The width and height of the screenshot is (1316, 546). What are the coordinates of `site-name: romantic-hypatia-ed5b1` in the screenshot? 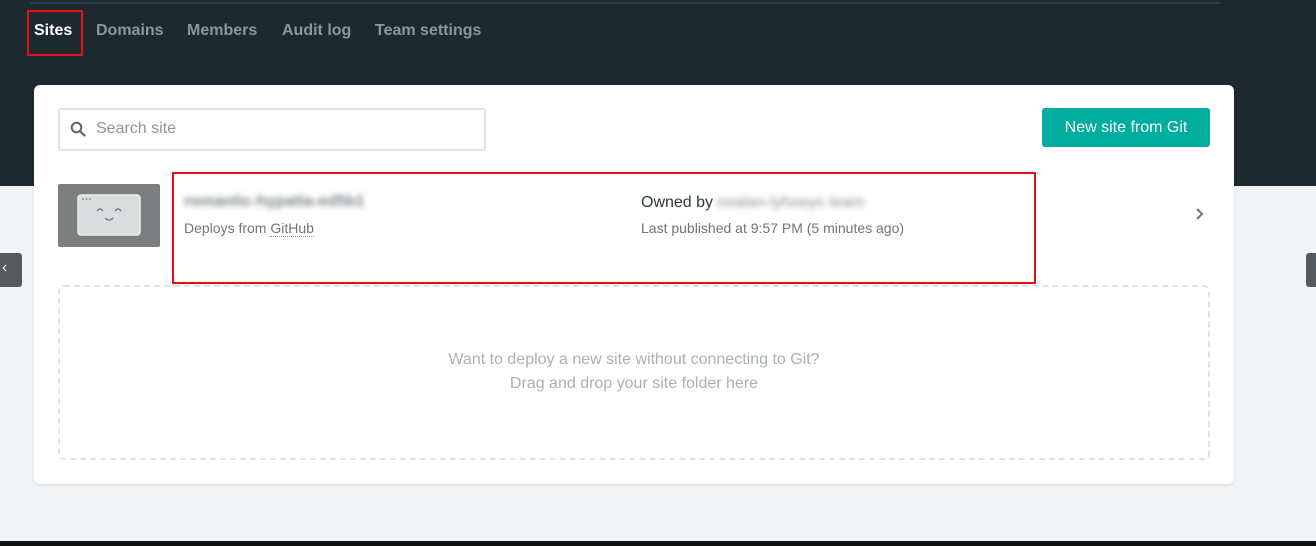 It's located at (274, 202).